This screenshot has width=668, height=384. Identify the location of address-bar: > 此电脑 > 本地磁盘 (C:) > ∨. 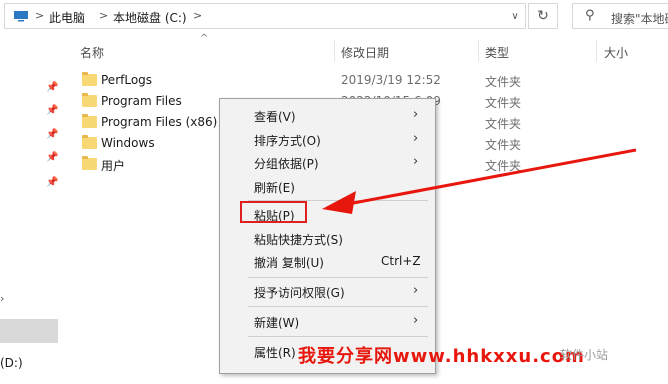
(265, 16).